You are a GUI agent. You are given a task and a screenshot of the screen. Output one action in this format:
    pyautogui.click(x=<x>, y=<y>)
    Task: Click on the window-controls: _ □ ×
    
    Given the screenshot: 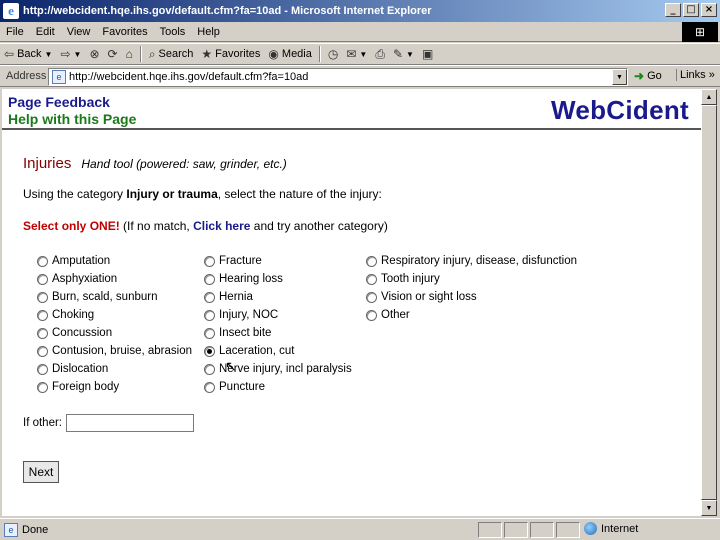 What is the action you would take?
    pyautogui.click(x=691, y=10)
    